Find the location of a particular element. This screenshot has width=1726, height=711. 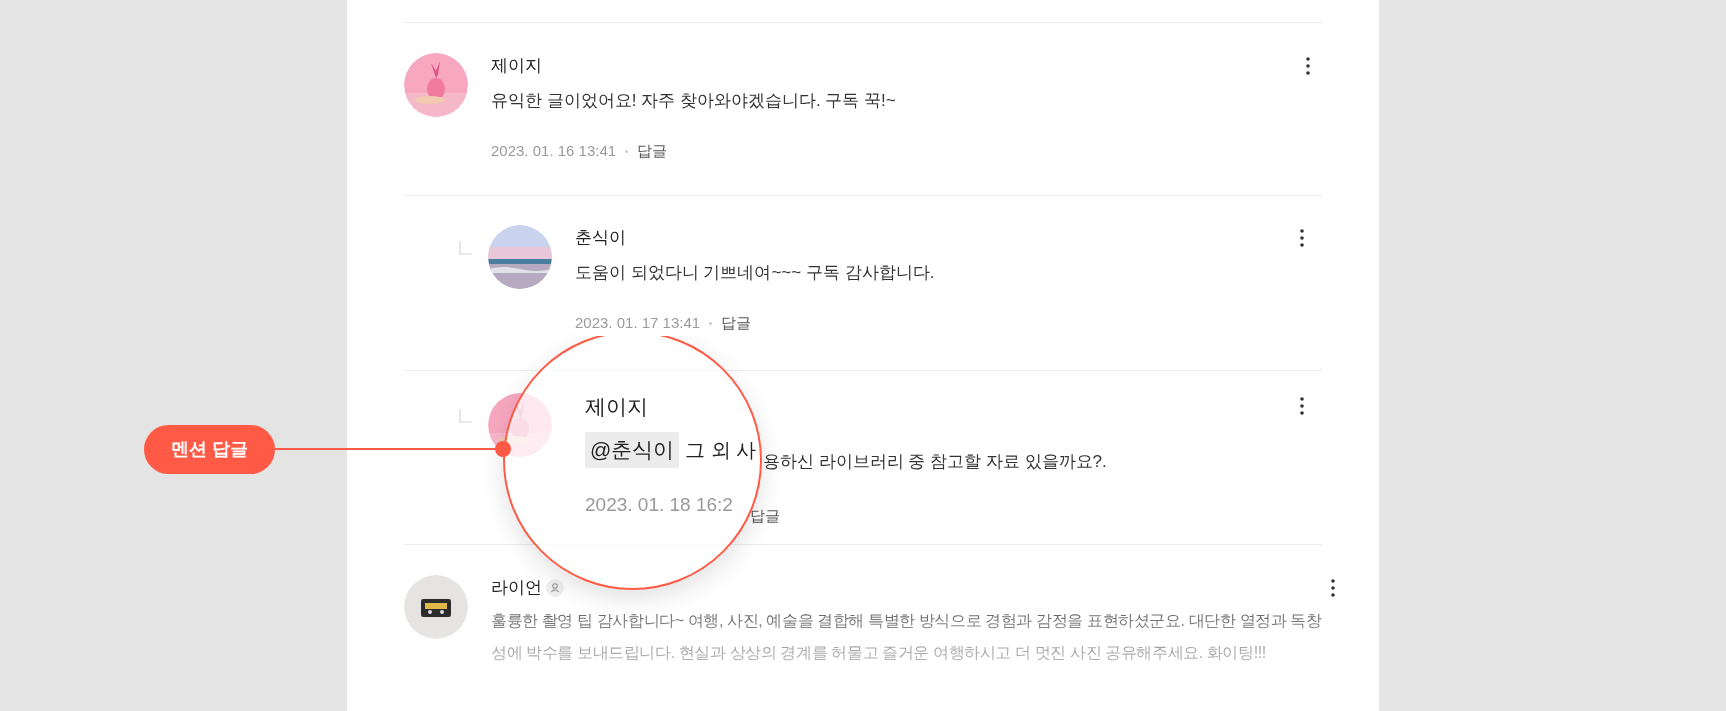

author-name: 라이언 is located at coordinates (516, 588).